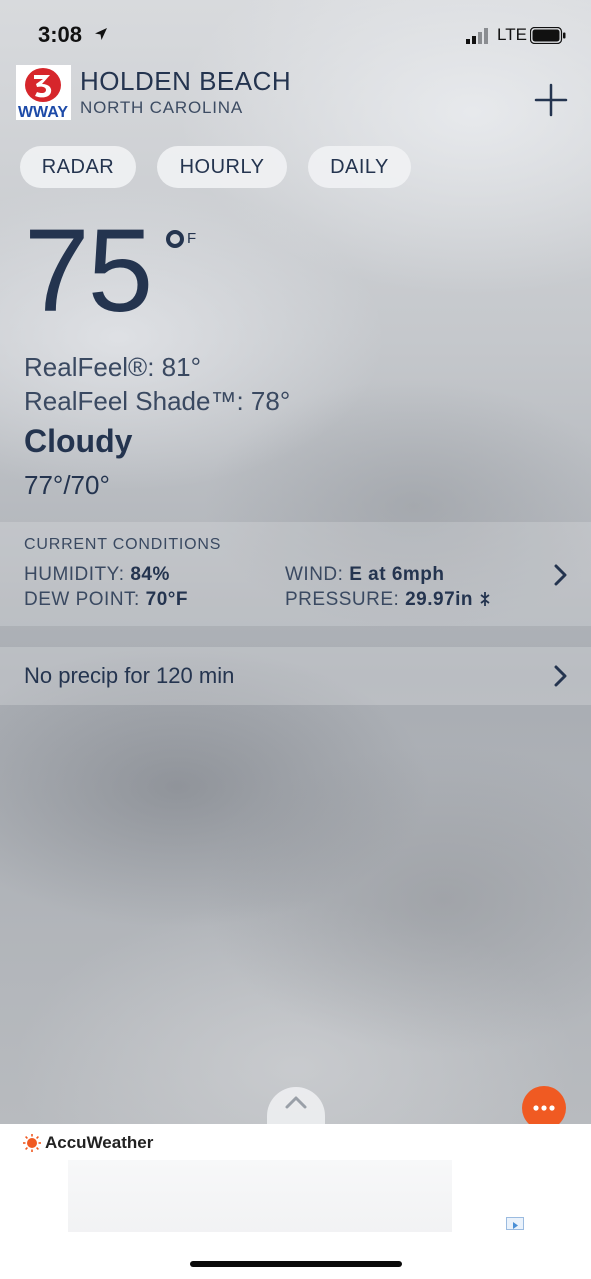  Describe the element at coordinates (112, 367) in the screenshot. I see `realfeel: RealFeel®: 81°` at that location.